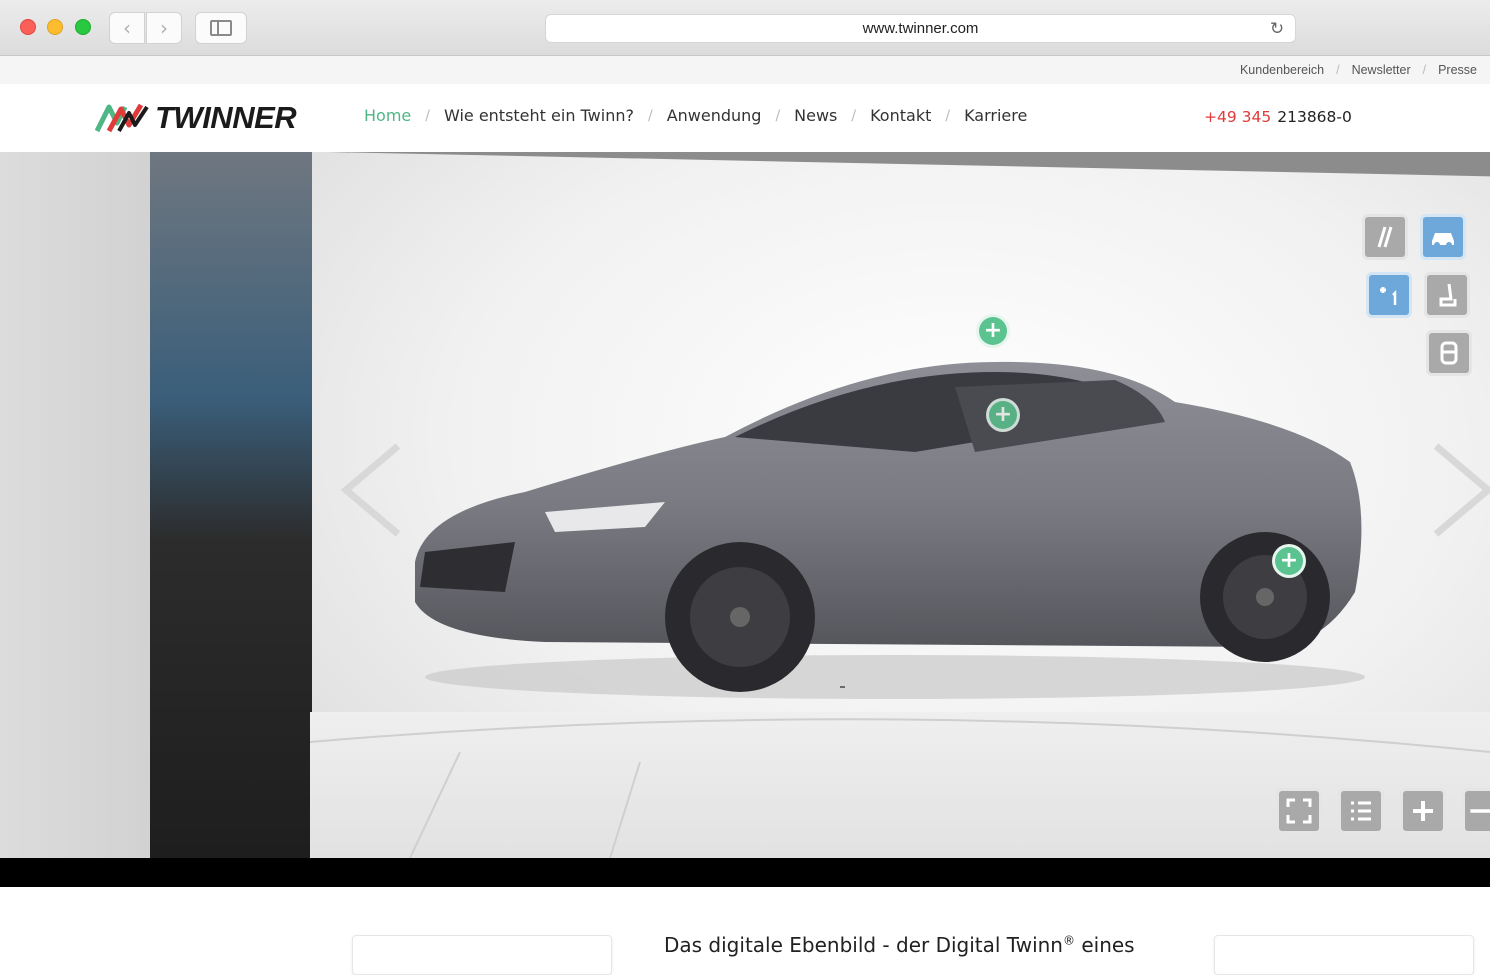 Image resolution: width=1490 pixels, height=975 pixels. What do you see at coordinates (1068, 940) in the screenshot?
I see `registered-mark: ®` at bounding box center [1068, 940].